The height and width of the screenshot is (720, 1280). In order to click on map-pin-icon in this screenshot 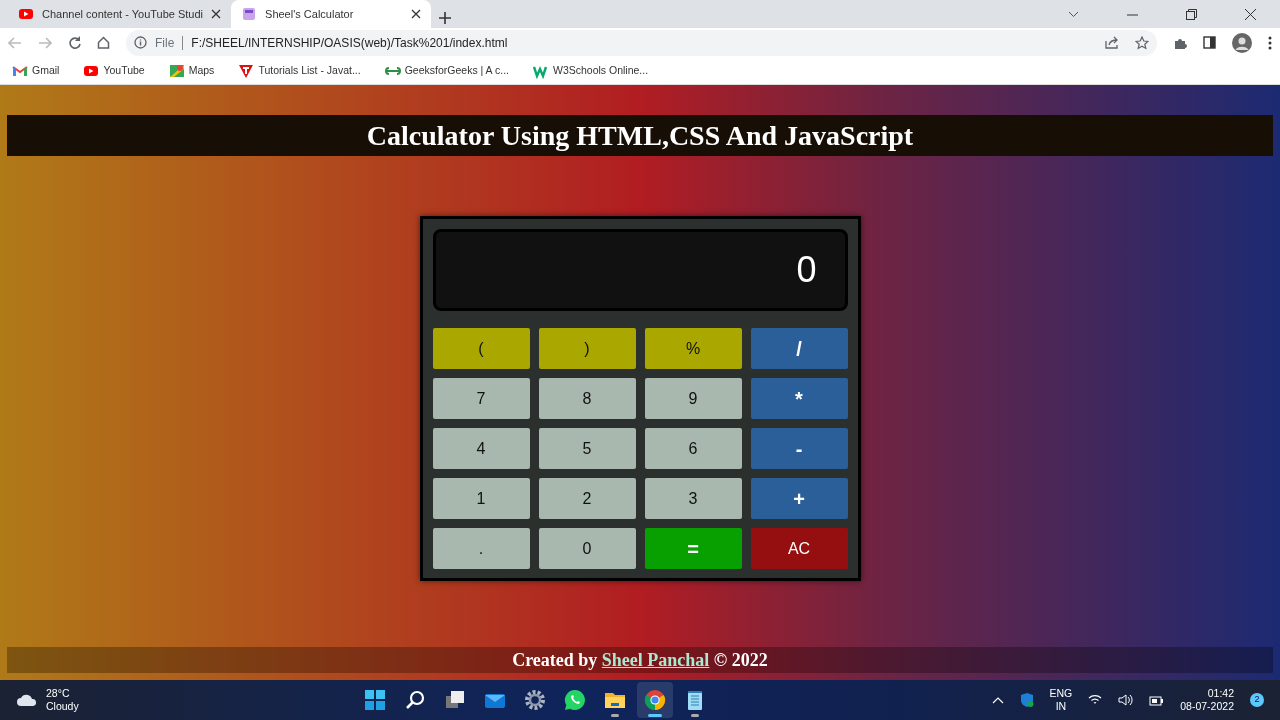, I will do `click(176, 70)`.